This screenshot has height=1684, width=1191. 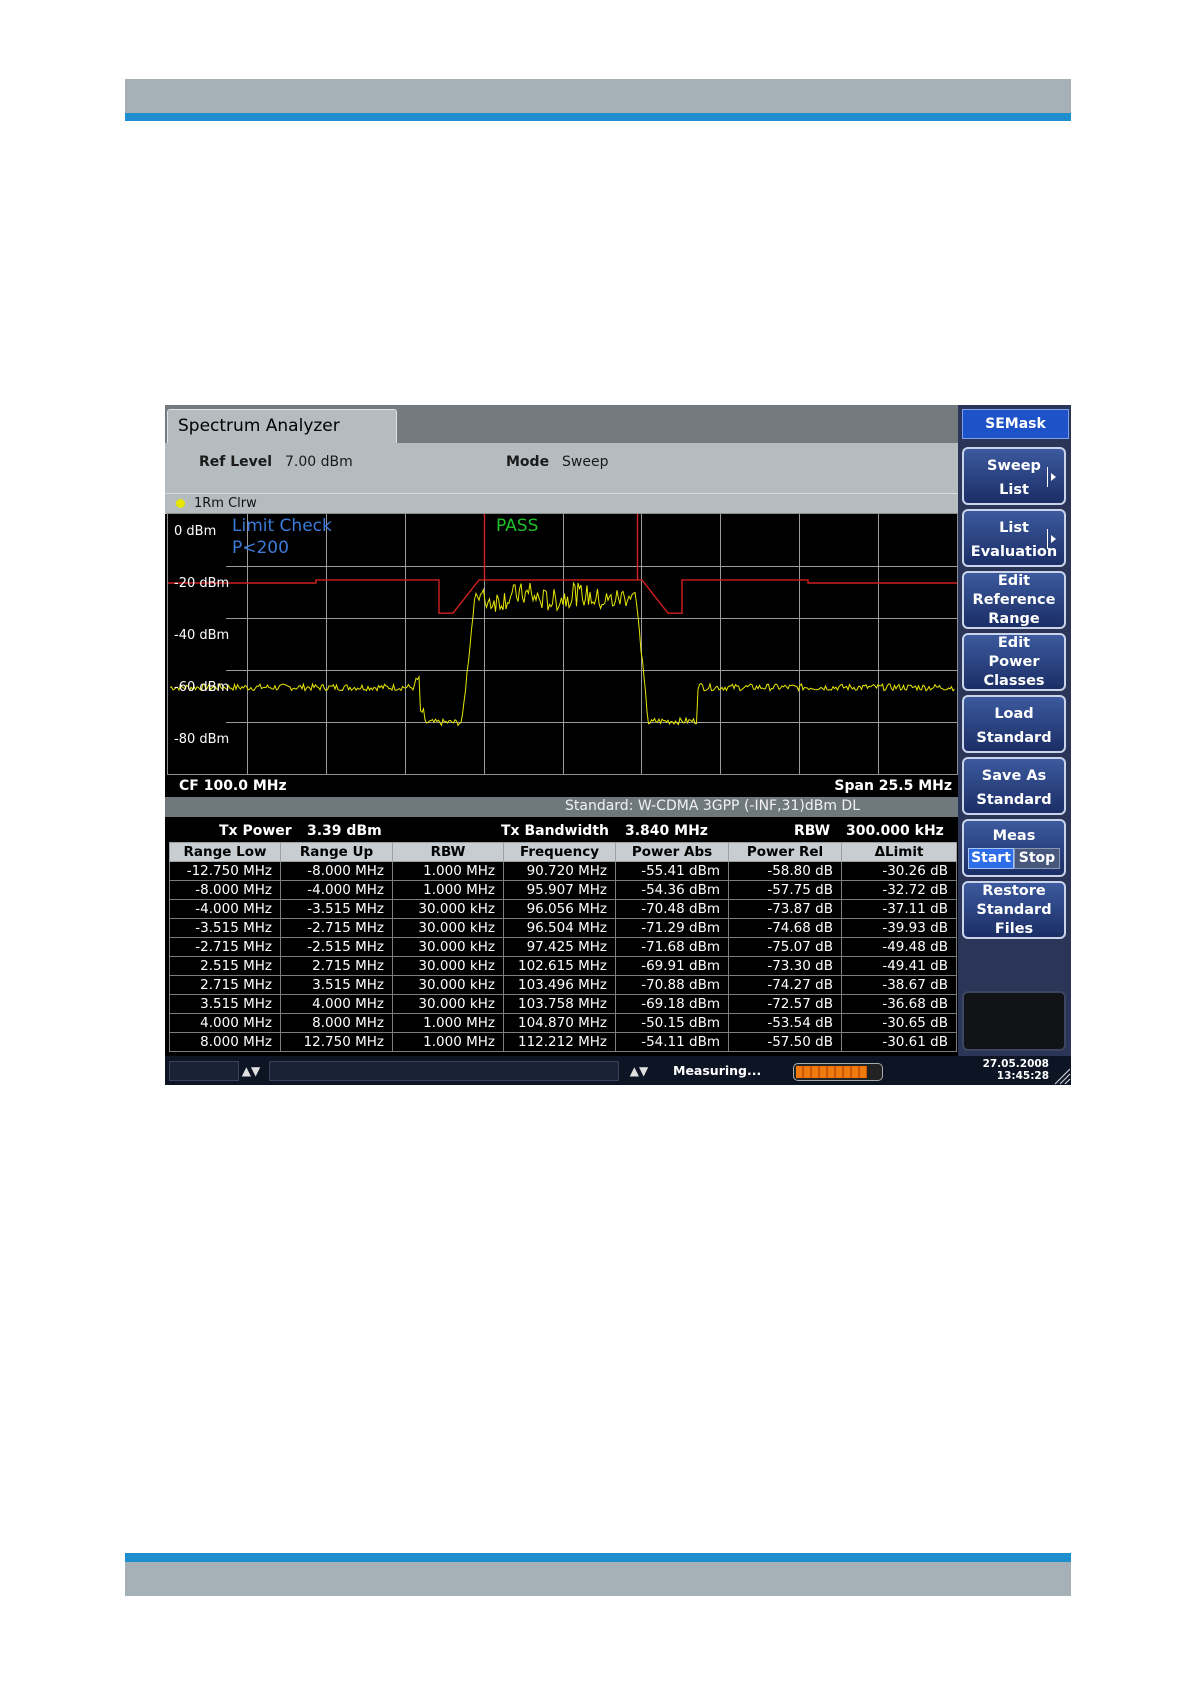 What do you see at coordinates (831, 1072) in the screenshot?
I see `sweep-progress-fill` at bounding box center [831, 1072].